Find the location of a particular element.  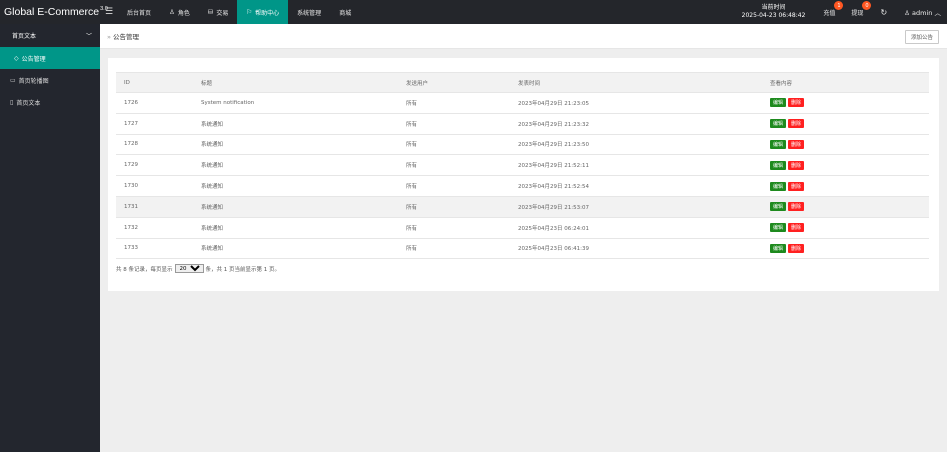

sidebar-item-carousel: ▭ 首页轮播图 is located at coordinates (50, 80).